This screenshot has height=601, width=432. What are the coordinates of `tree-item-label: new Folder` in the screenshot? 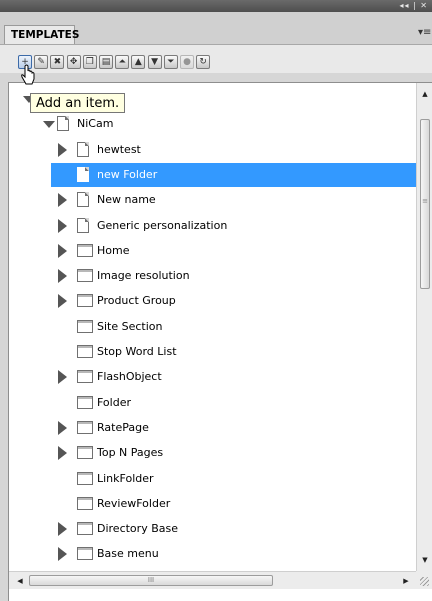 It's located at (127, 174).